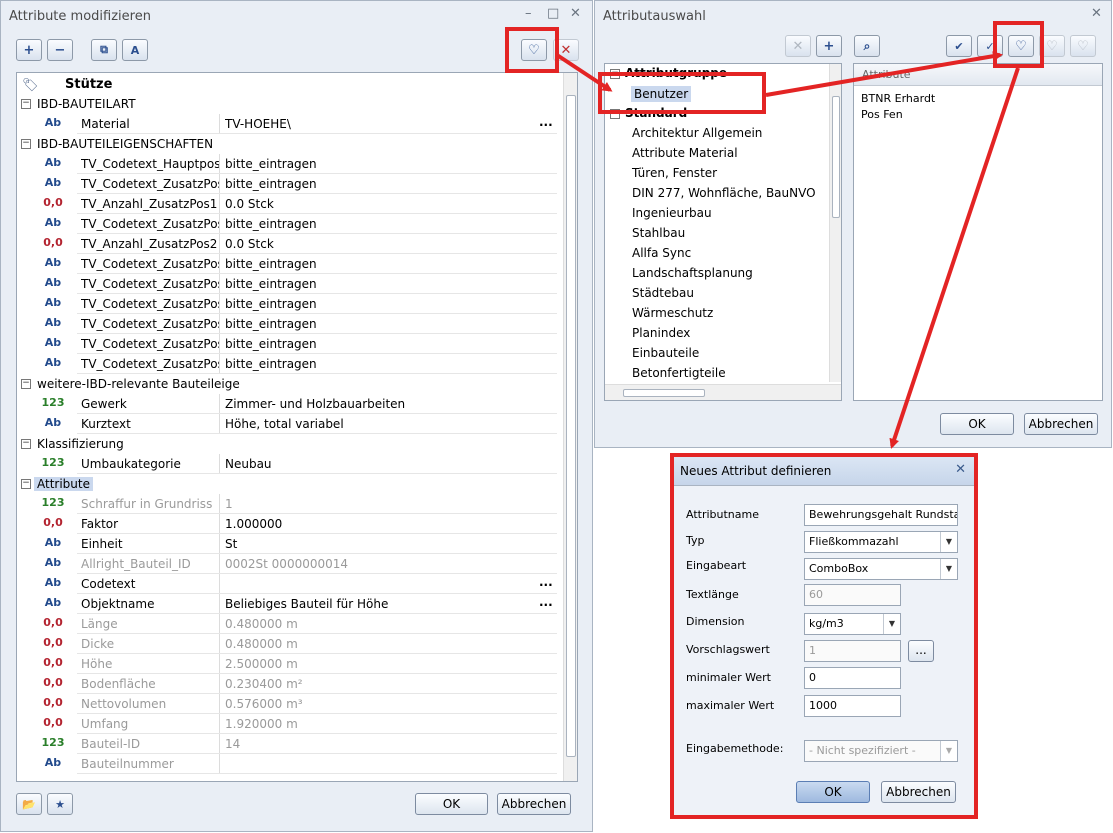 The height and width of the screenshot is (833, 1113). Describe the element at coordinates (297, 444) in the screenshot. I see `attribute-group-row: − Klassifizierung` at that location.